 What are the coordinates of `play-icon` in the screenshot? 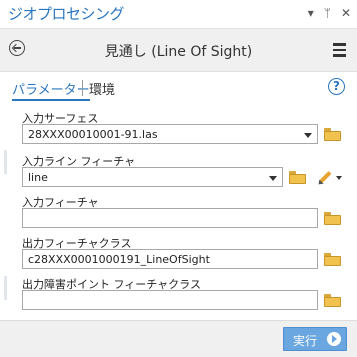 It's located at (334, 339).